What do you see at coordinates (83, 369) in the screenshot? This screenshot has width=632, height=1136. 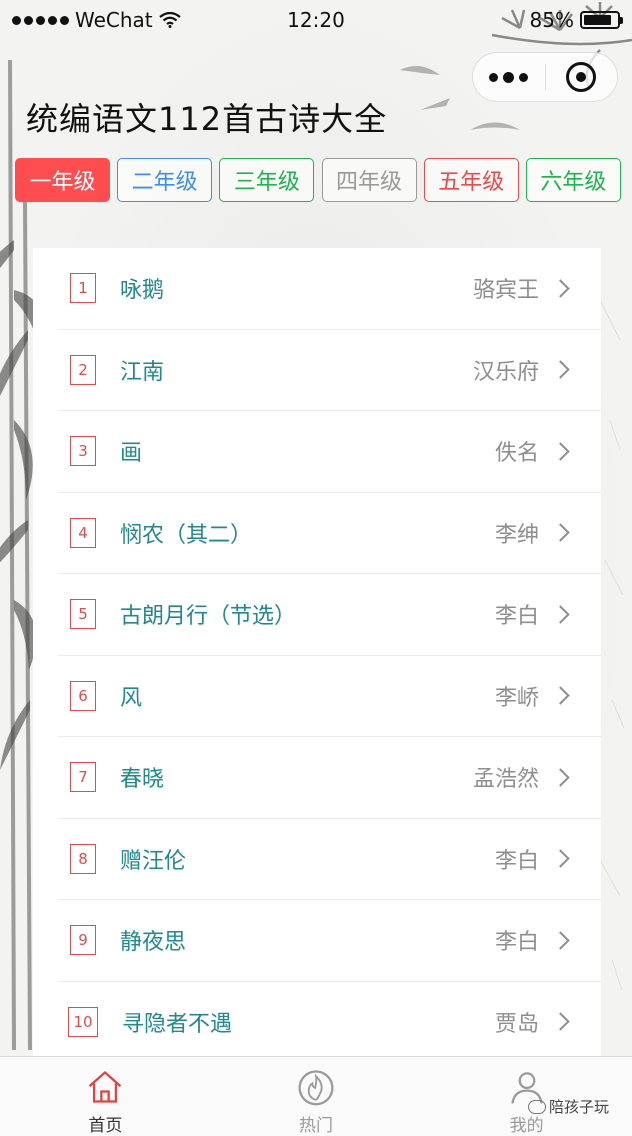 I see `poem-number: 2` at bounding box center [83, 369].